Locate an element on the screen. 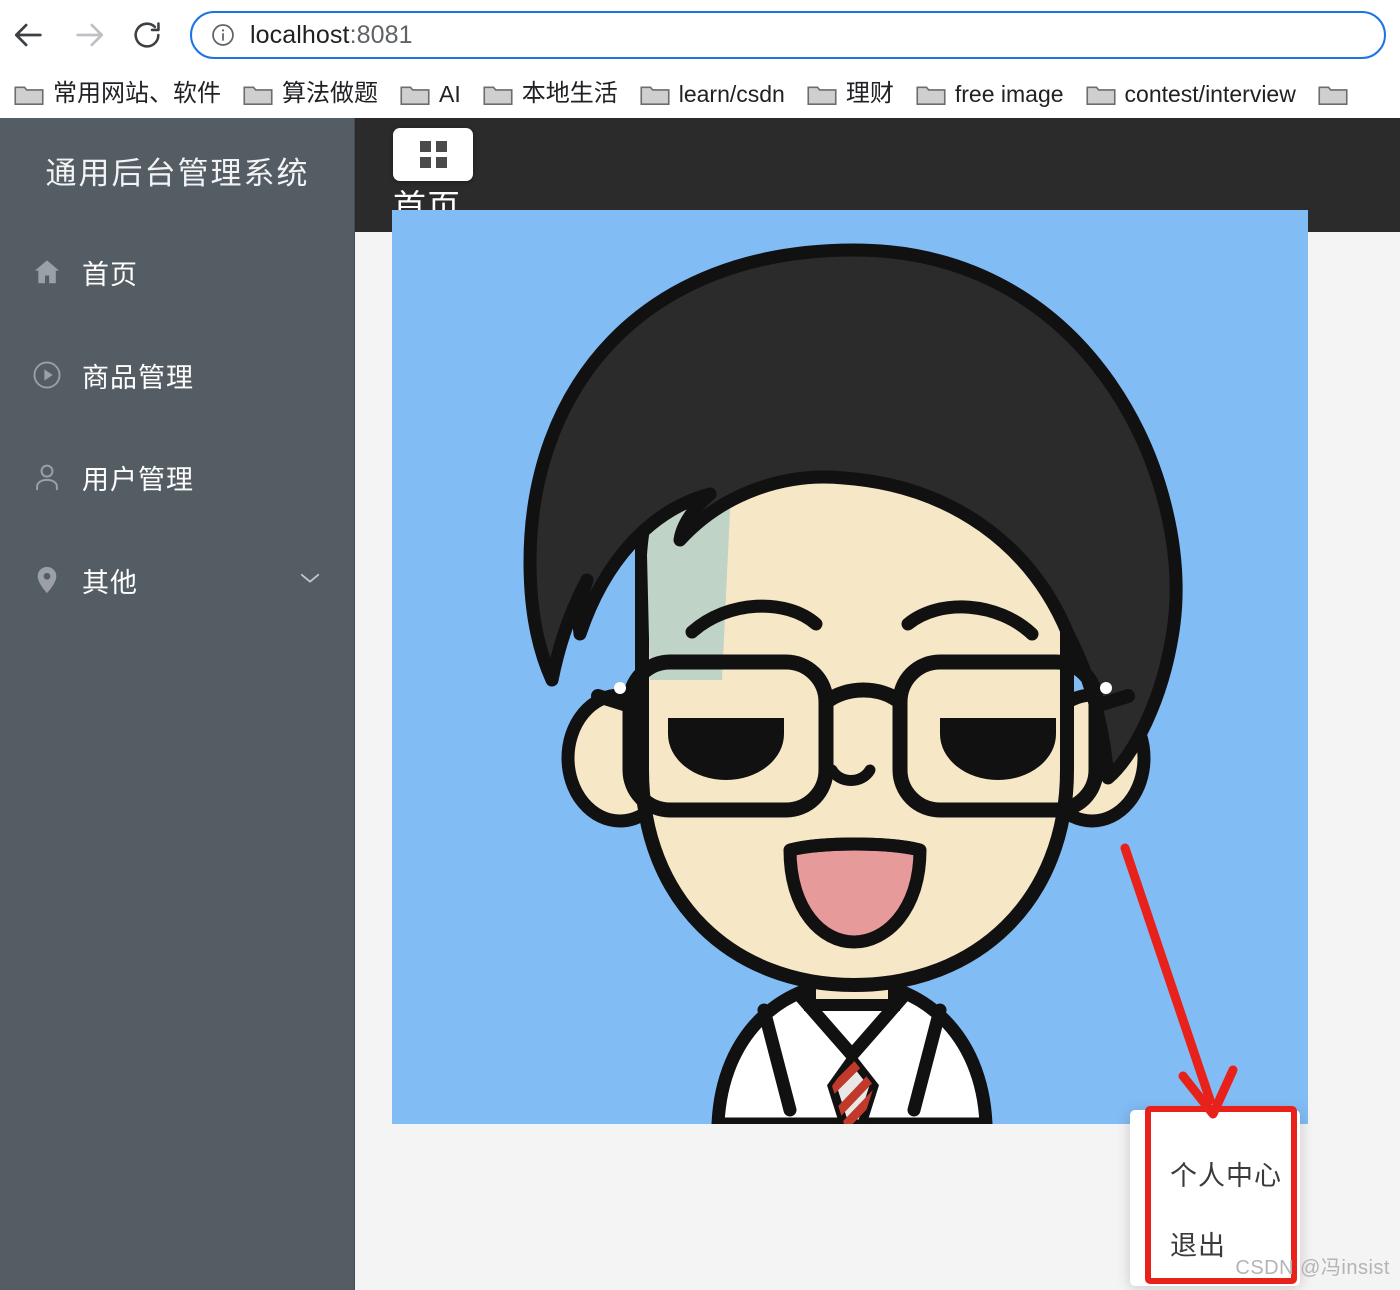 The image size is (1400, 1290). sidebar-item-label: 其他 is located at coordinates (110, 582).